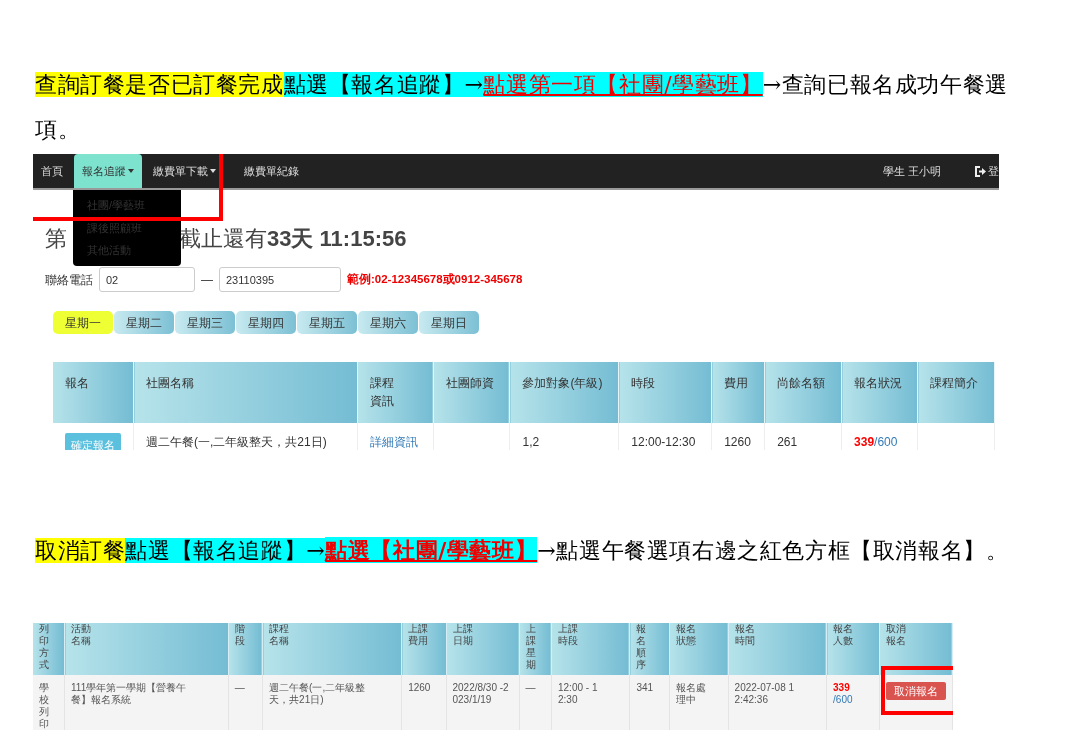  I want to click on column-header: 上課日期, so click(463, 635).